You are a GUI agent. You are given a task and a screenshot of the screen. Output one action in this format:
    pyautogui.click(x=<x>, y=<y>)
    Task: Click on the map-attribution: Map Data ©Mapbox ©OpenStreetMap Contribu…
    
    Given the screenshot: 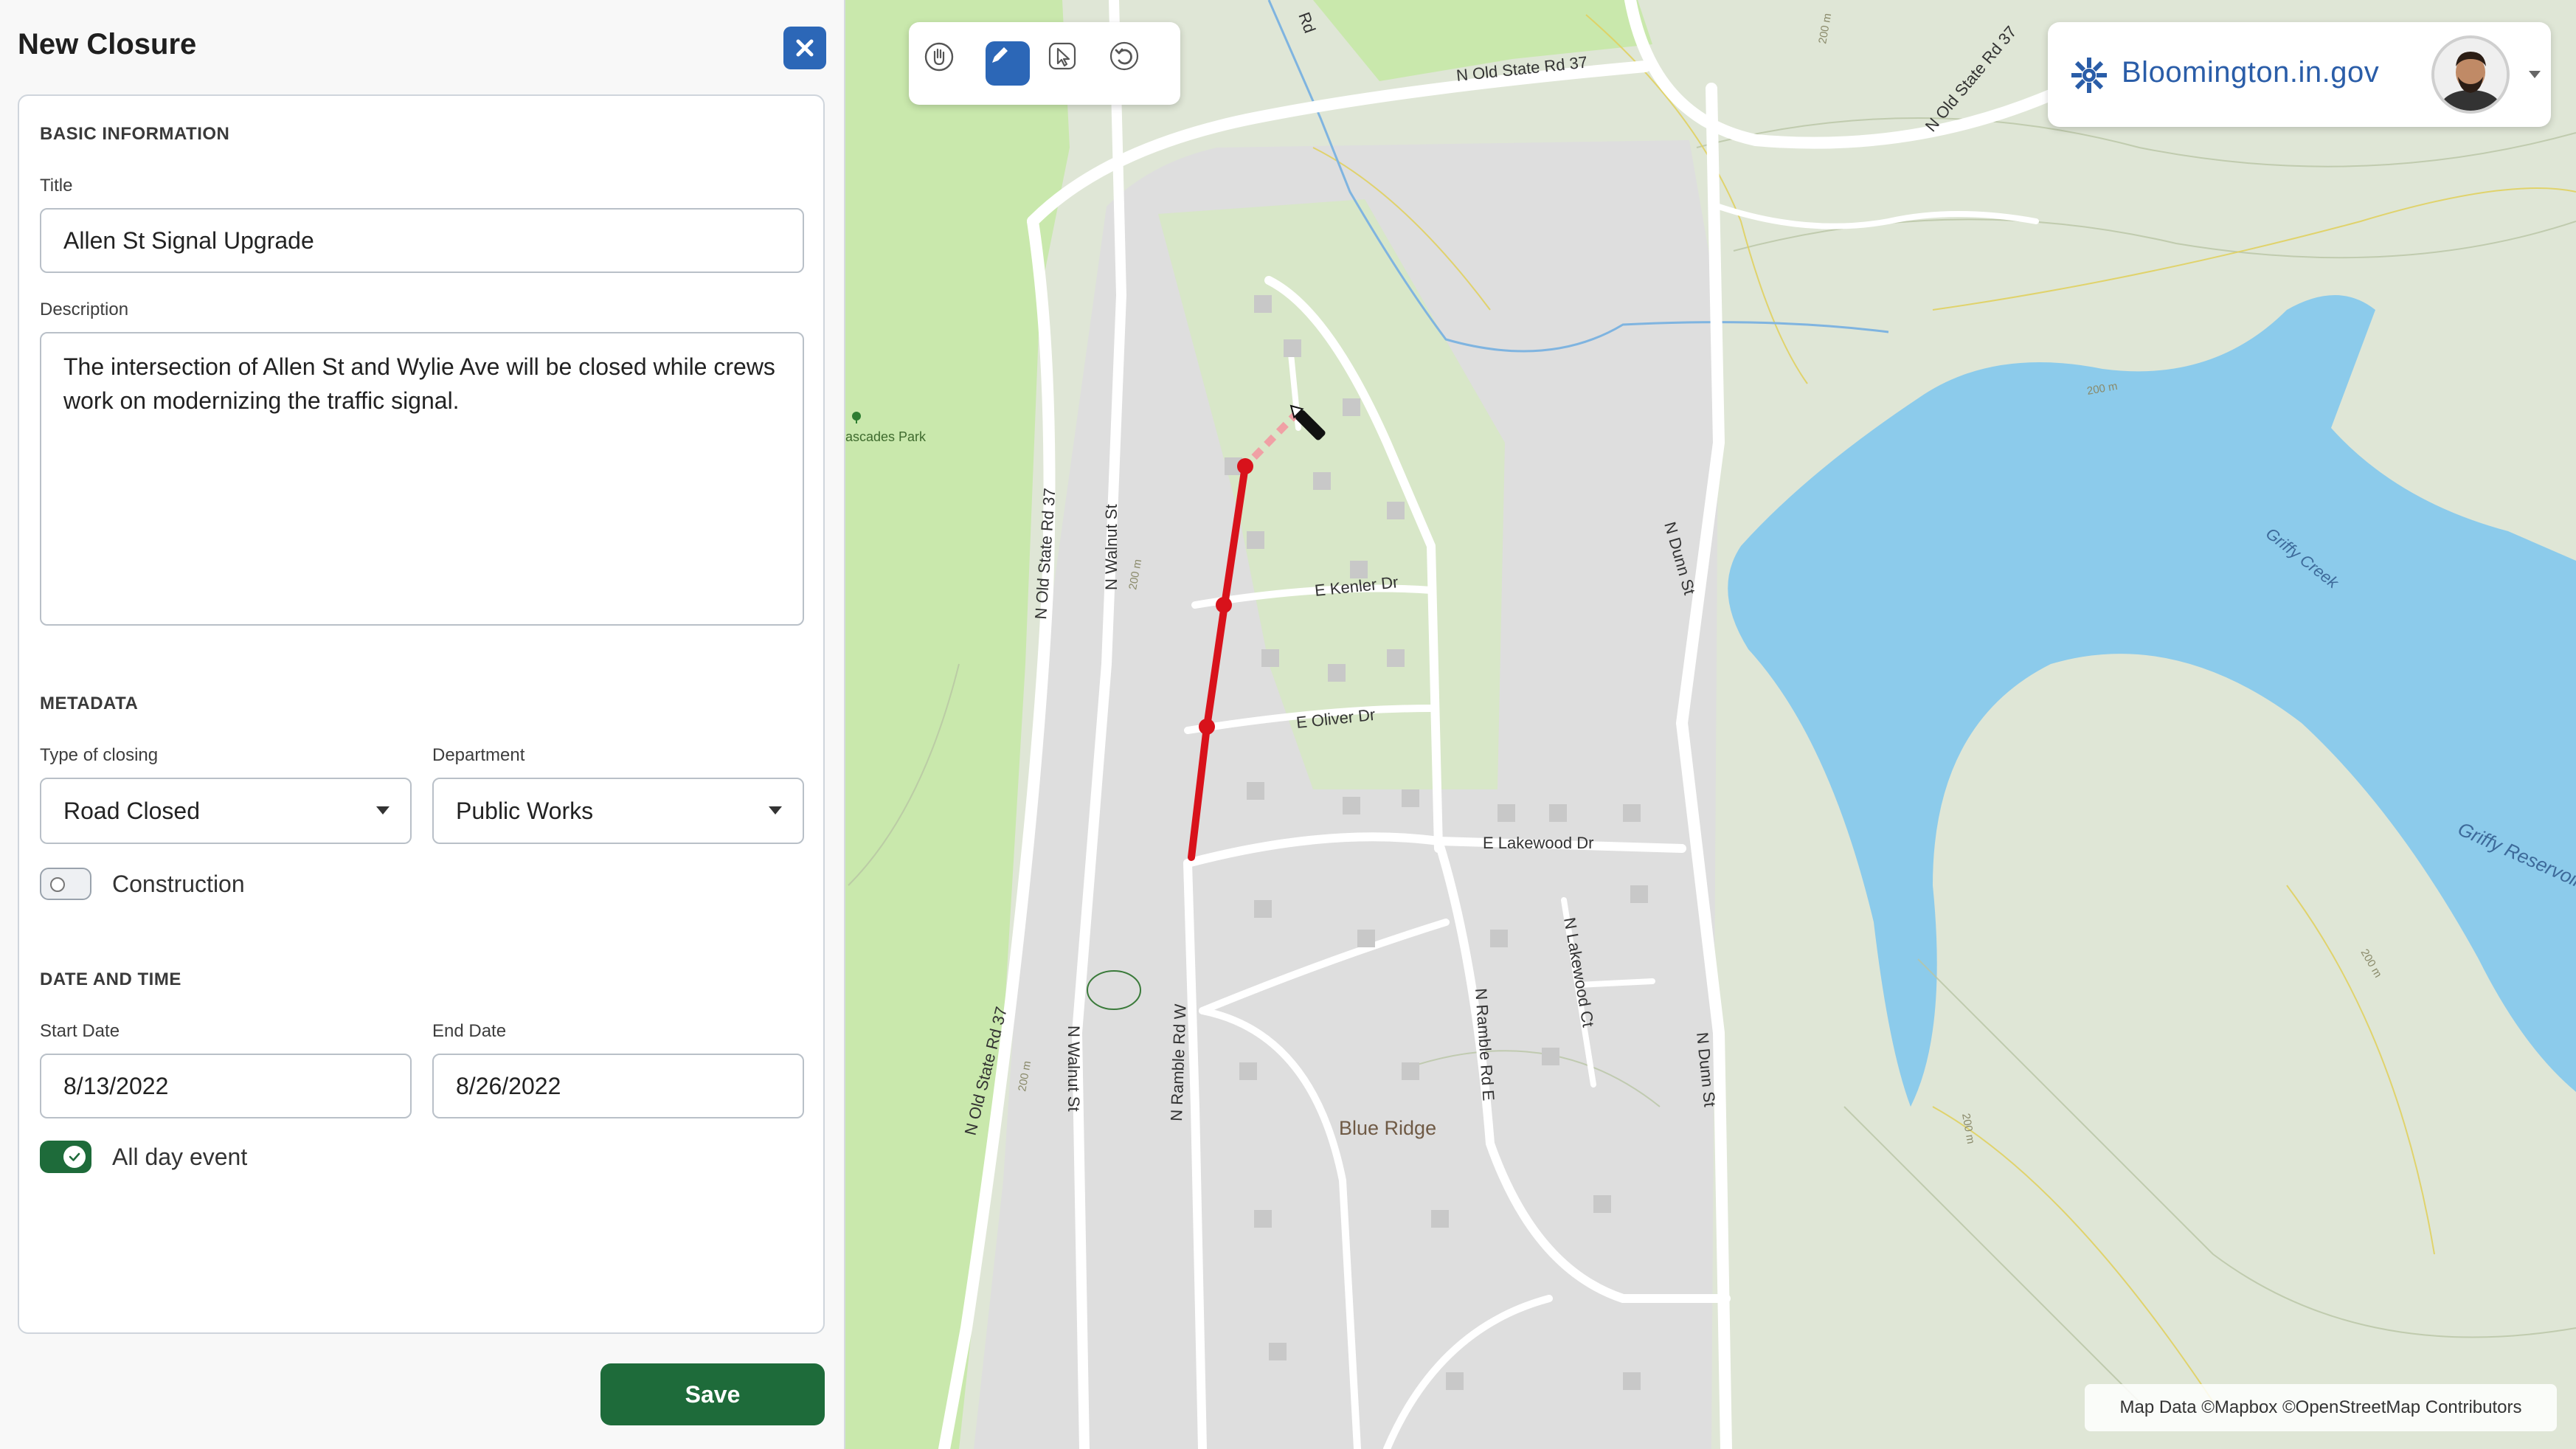 What is the action you would take?
    pyautogui.click(x=2321, y=1407)
    